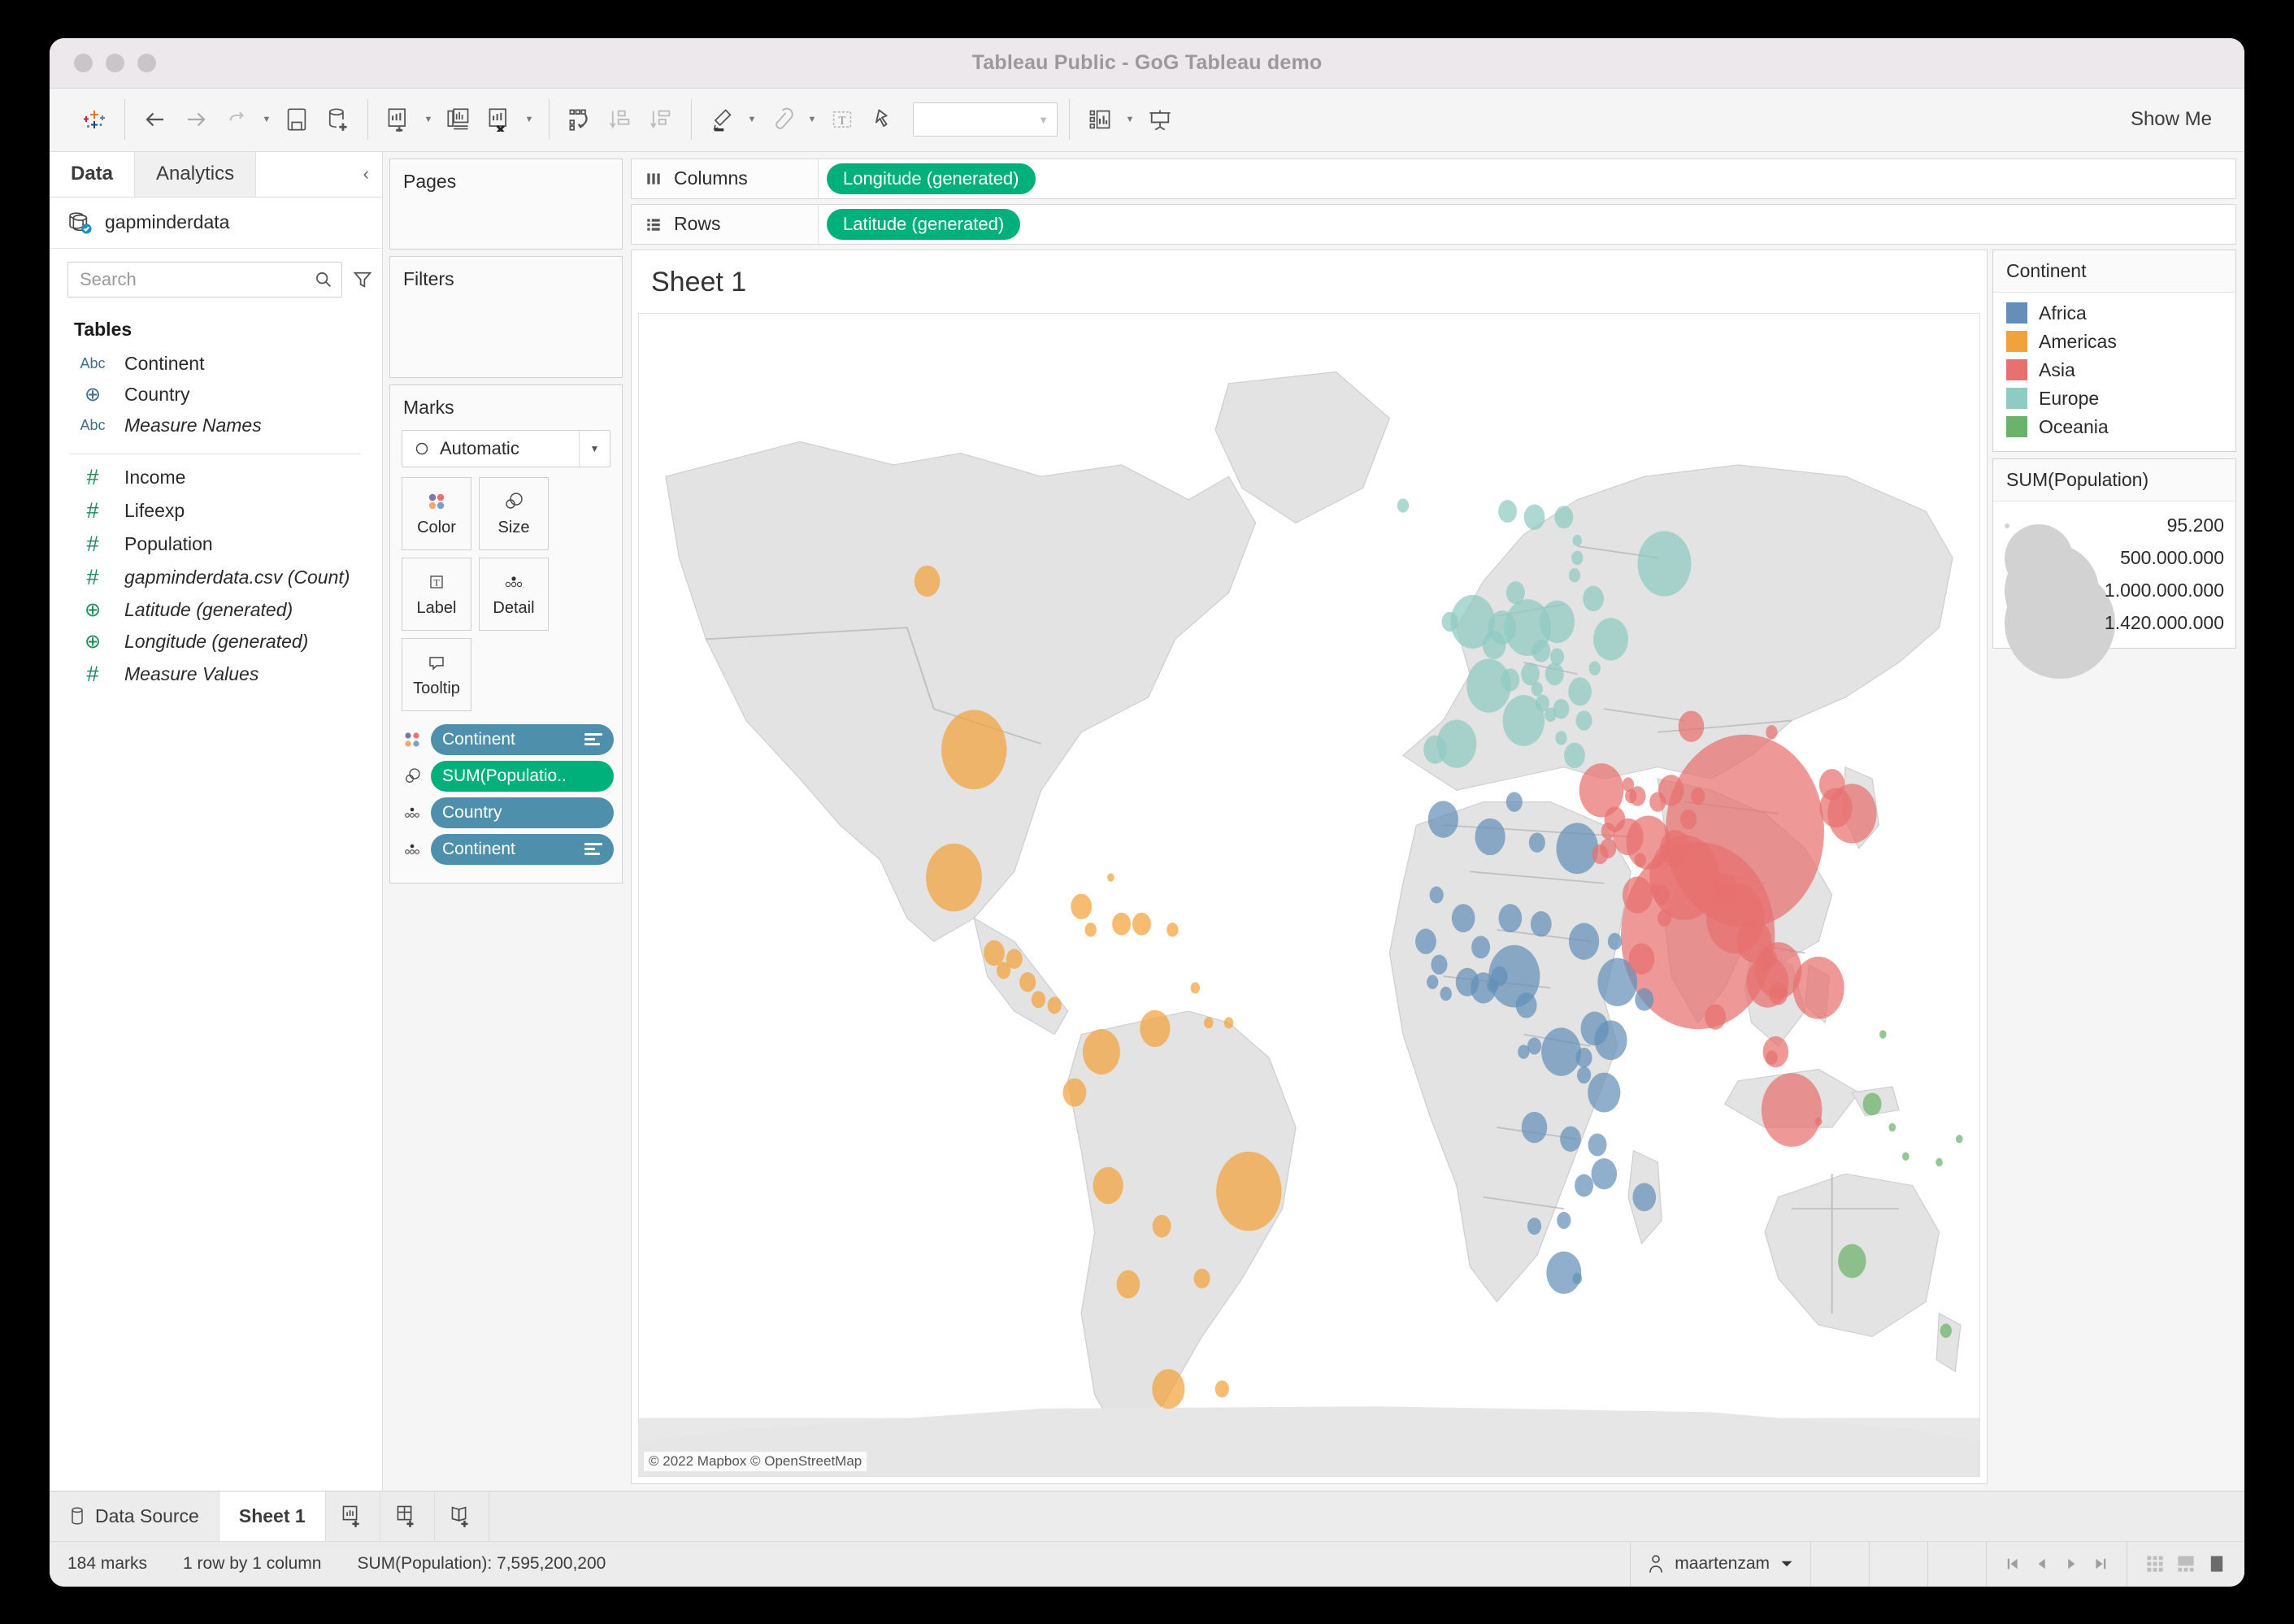  Describe the element at coordinates (1527, 178) in the screenshot. I see `columns-drop-zone: Longitude (generated)` at that location.